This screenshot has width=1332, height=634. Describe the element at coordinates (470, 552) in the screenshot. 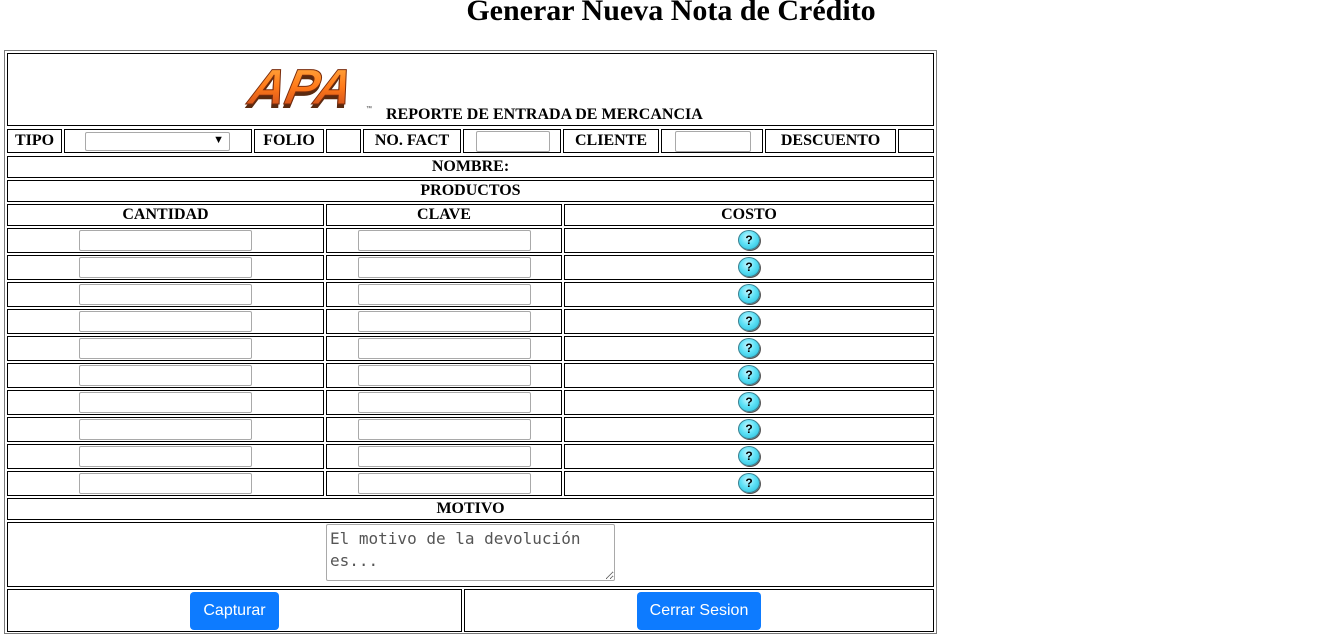

I see `motivo-textarea` at that location.